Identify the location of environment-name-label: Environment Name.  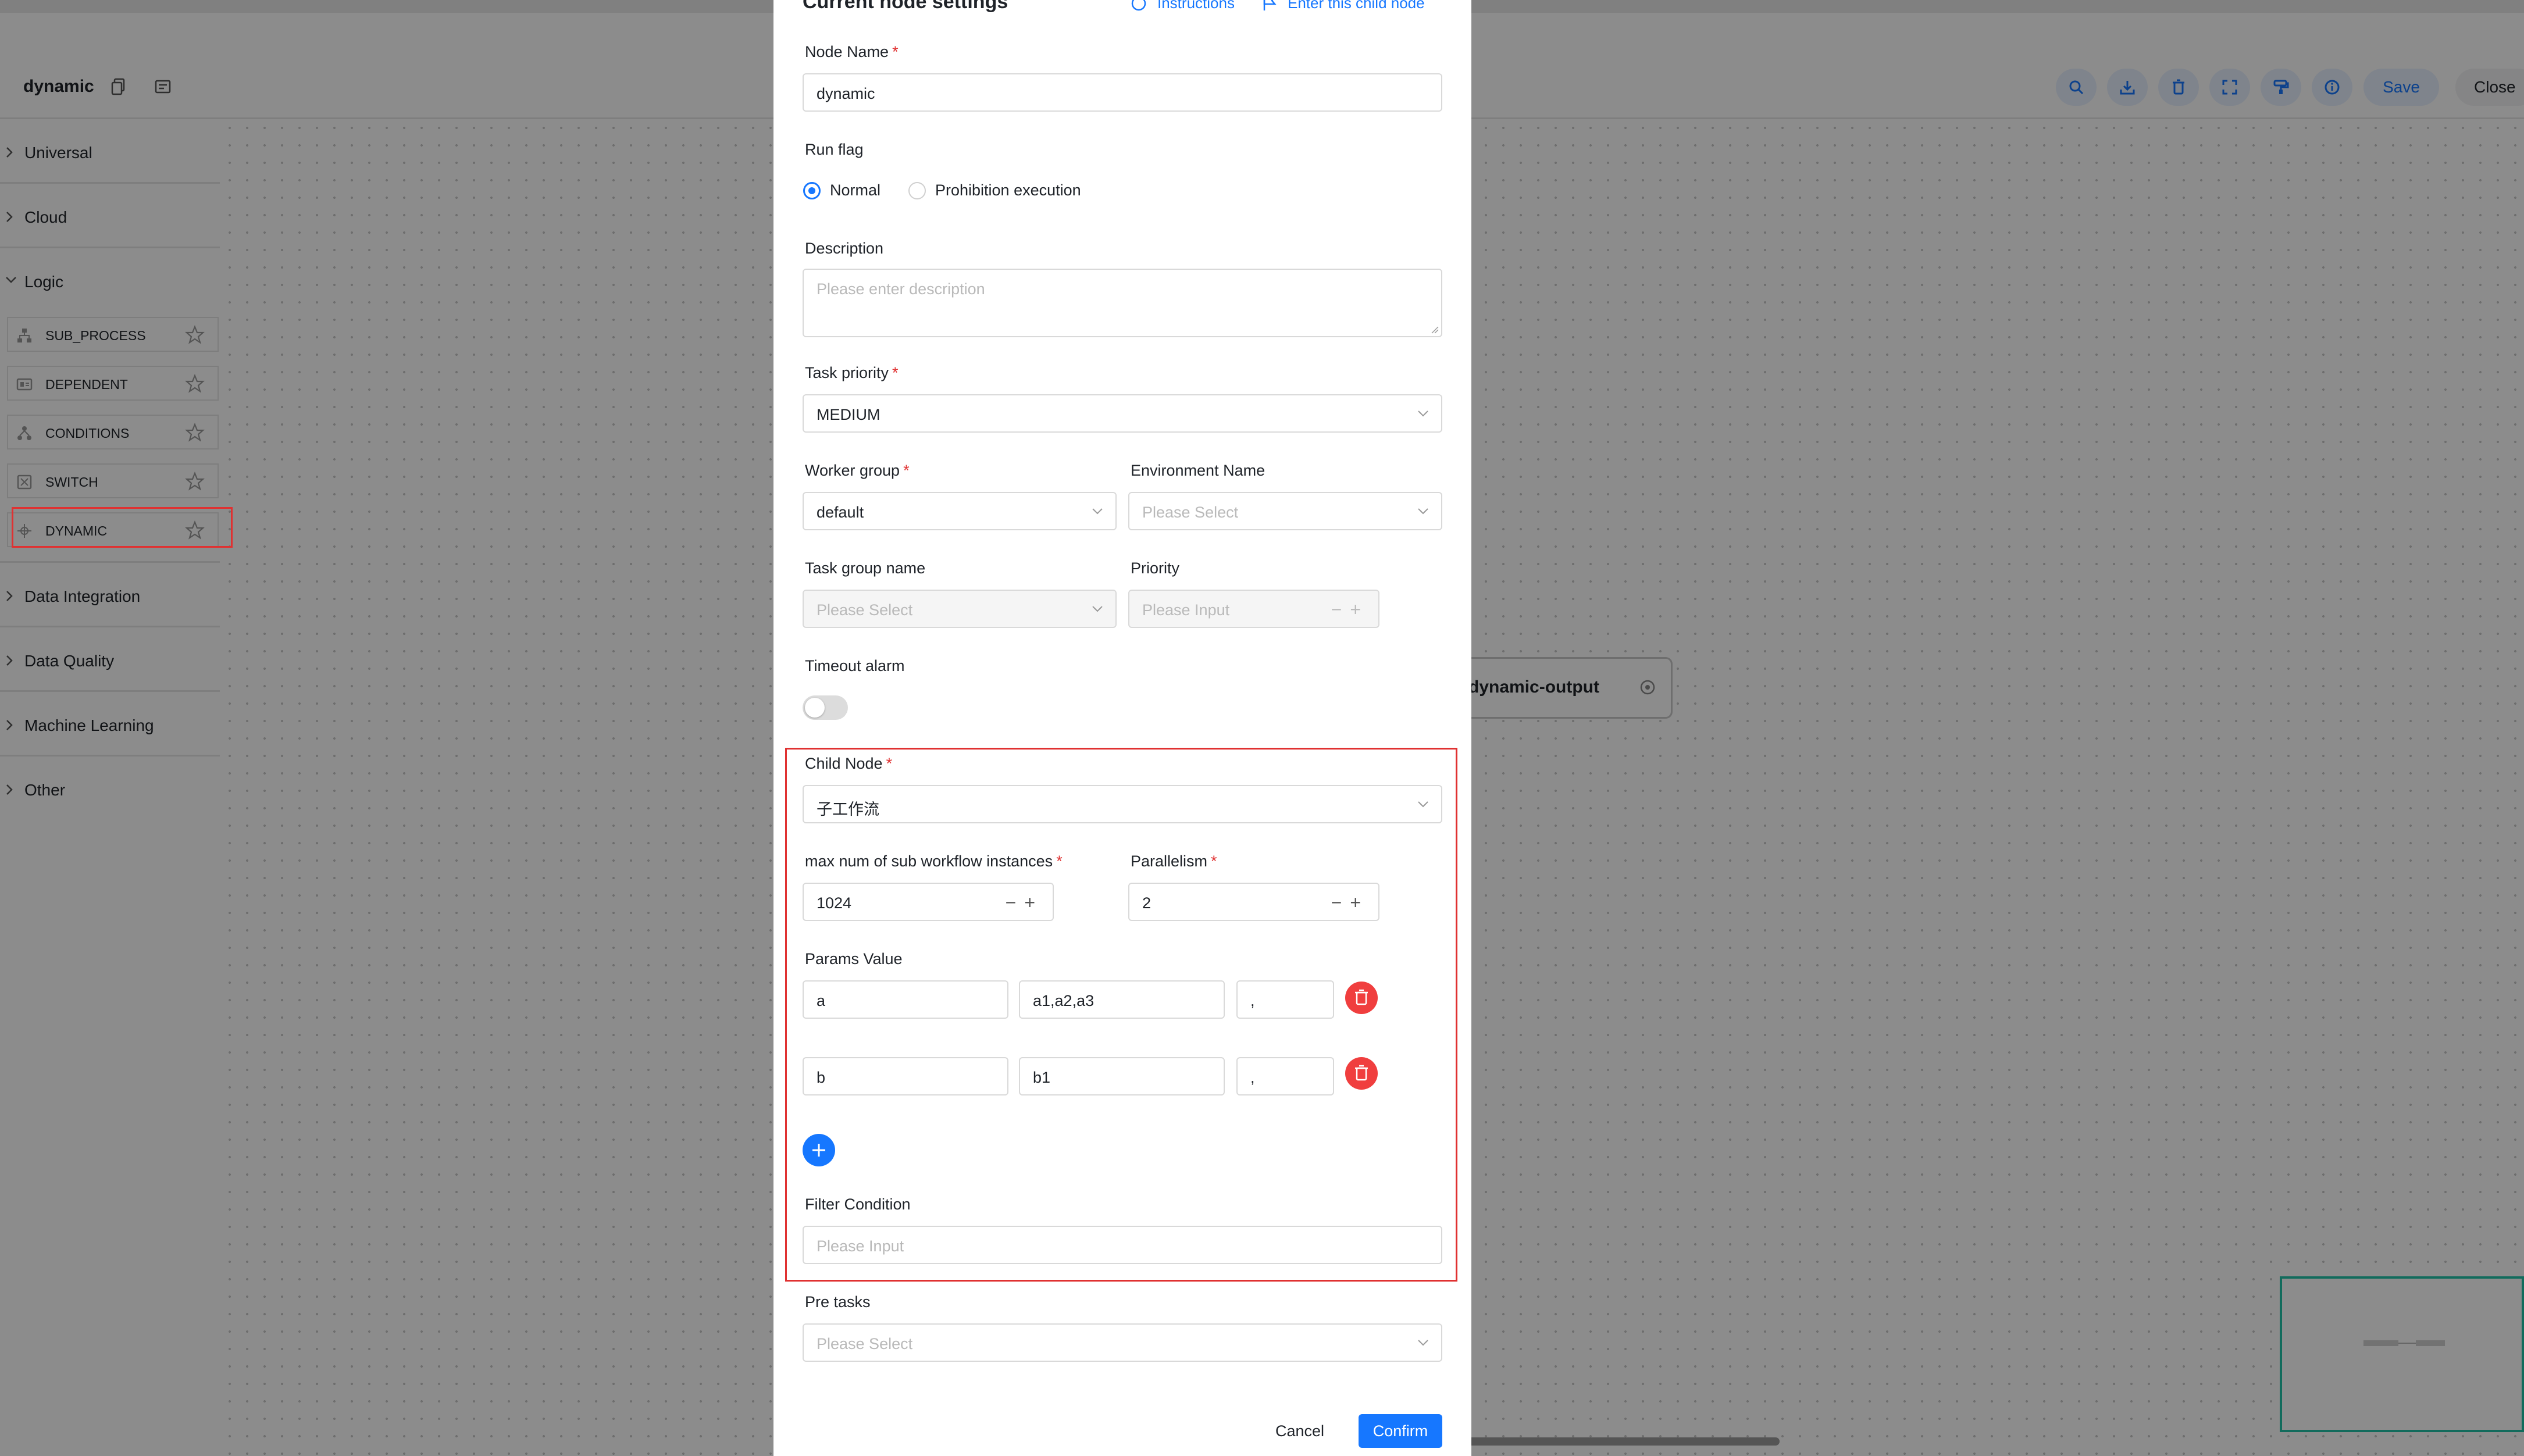
(1198, 470).